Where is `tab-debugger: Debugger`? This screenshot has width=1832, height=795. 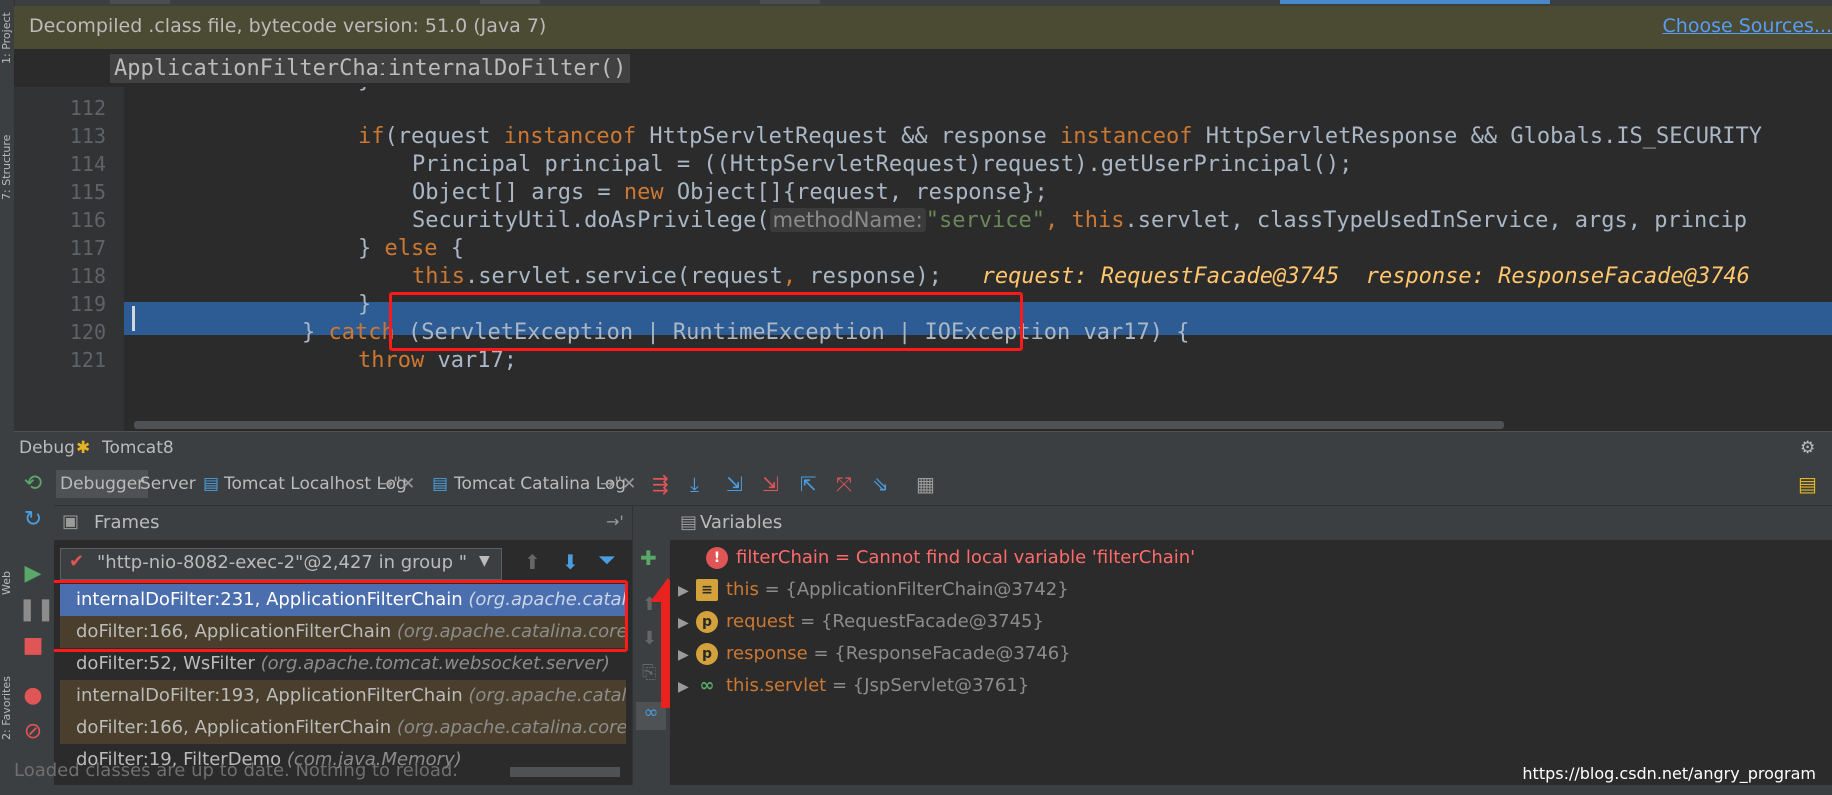
tab-debugger: Debugger is located at coordinates (102, 484).